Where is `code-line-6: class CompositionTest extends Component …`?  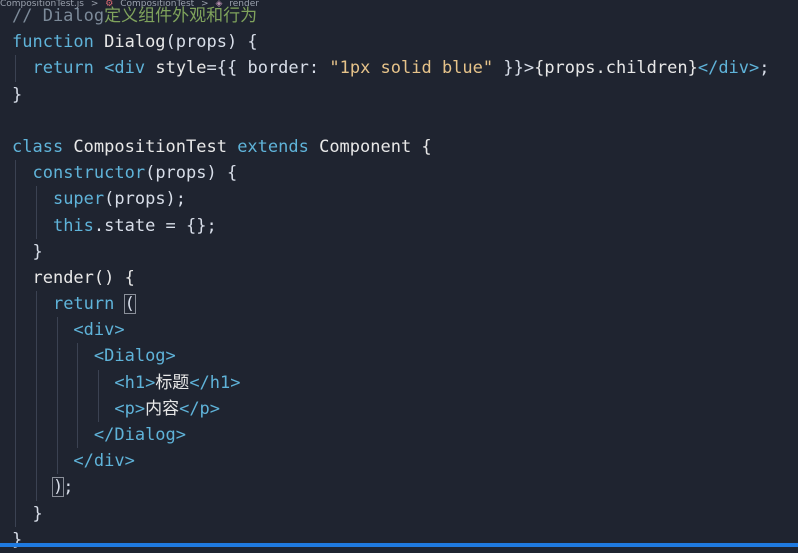
code-line-6: class CompositionTest extends Component … is located at coordinates (222, 146).